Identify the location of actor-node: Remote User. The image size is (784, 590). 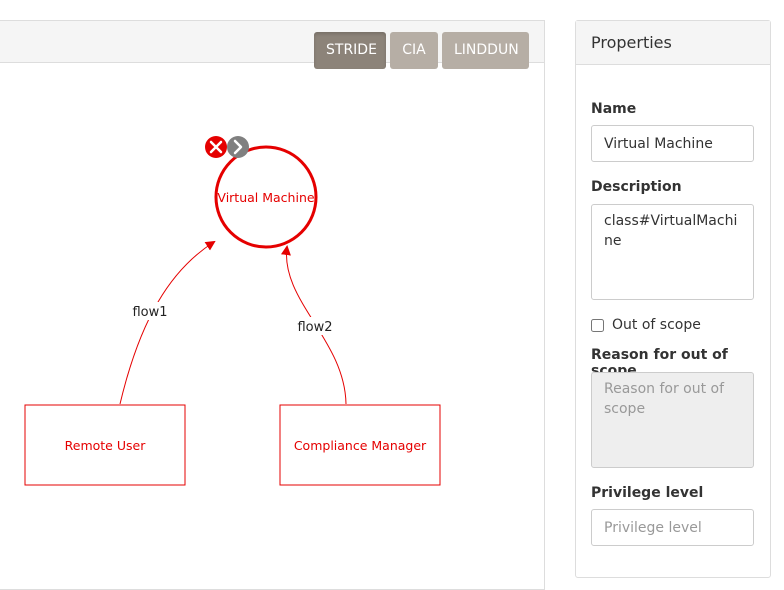
(105, 445).